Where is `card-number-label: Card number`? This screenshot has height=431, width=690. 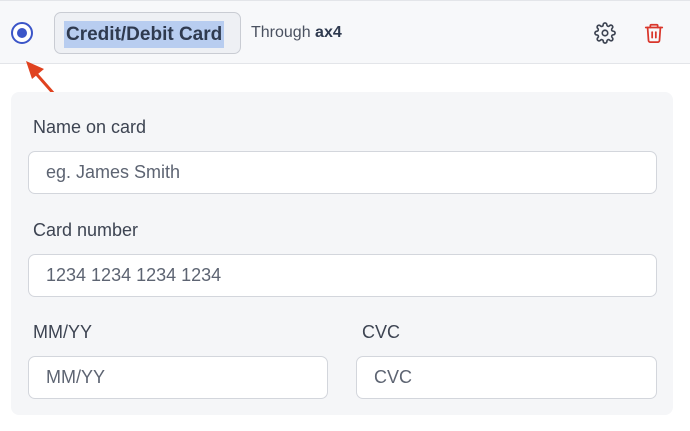 card-number-label: Card number is located at coordinates (86, 230).